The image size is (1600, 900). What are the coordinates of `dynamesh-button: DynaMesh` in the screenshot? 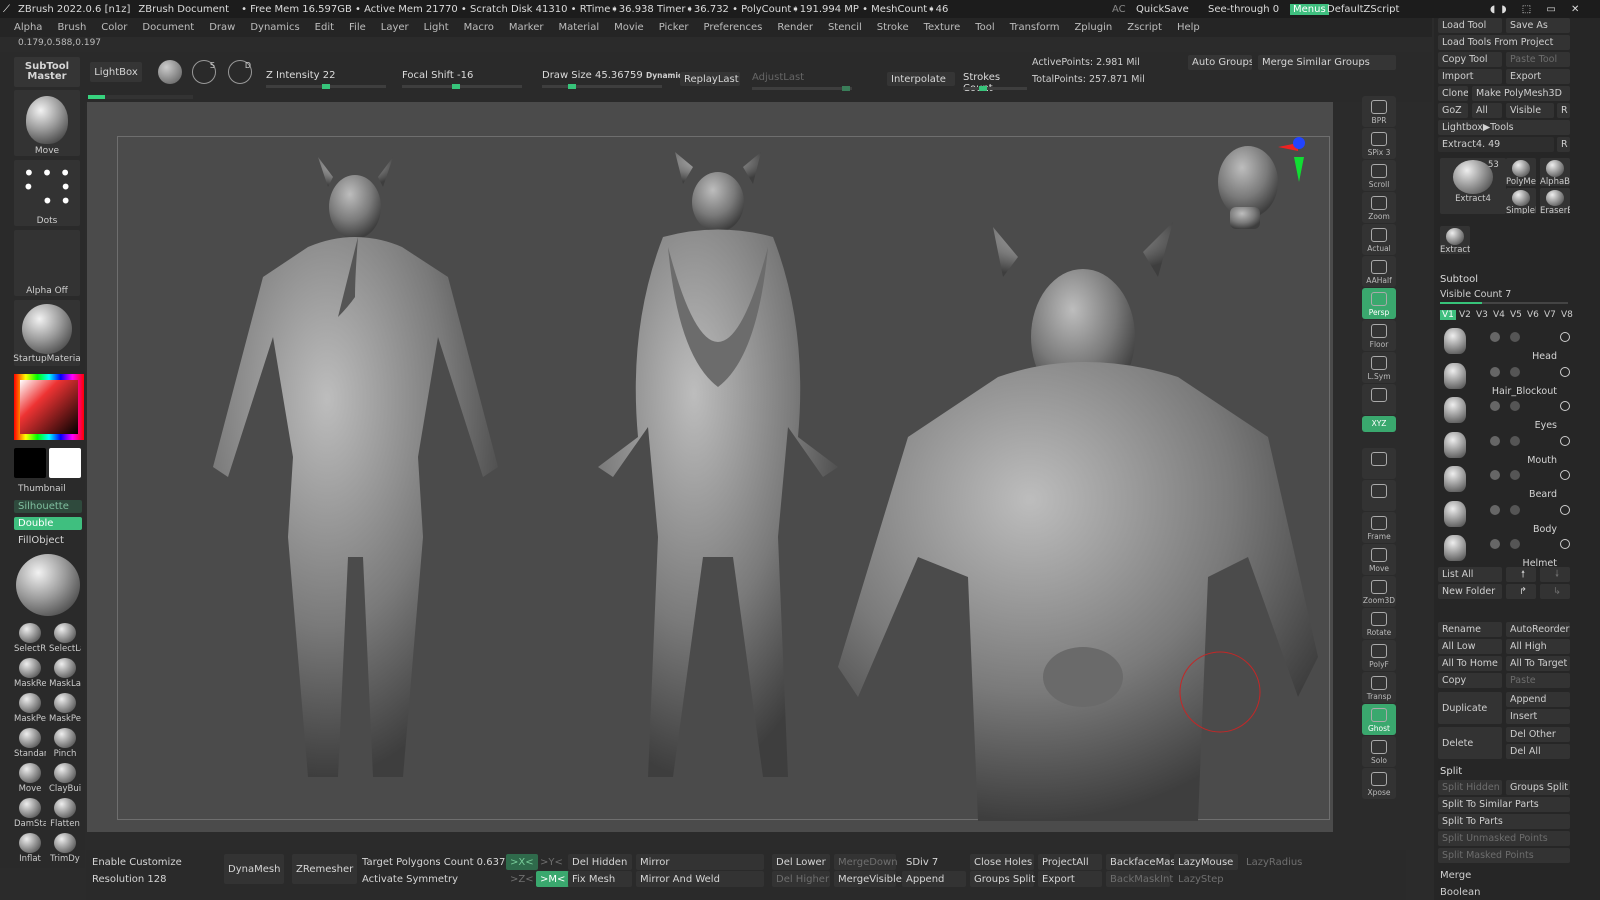 It's located at (254, 869).